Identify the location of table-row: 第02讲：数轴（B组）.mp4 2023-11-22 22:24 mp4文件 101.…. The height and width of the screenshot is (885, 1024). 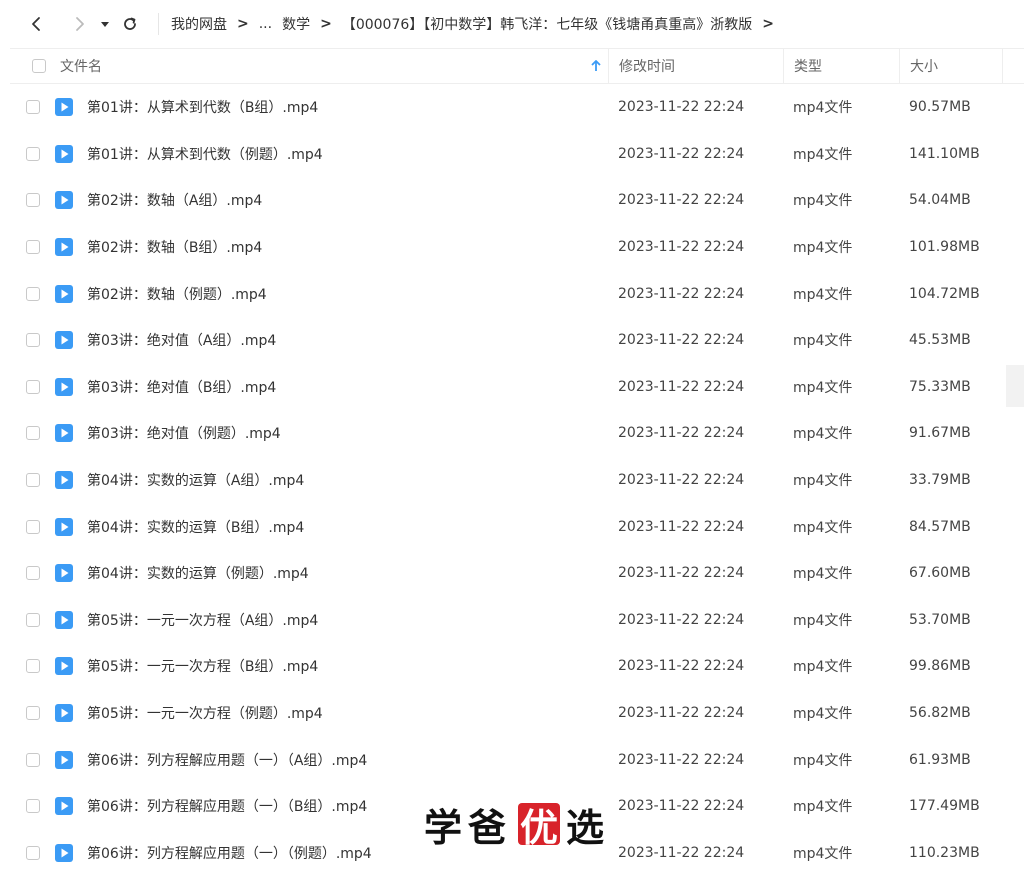
(517, 247).